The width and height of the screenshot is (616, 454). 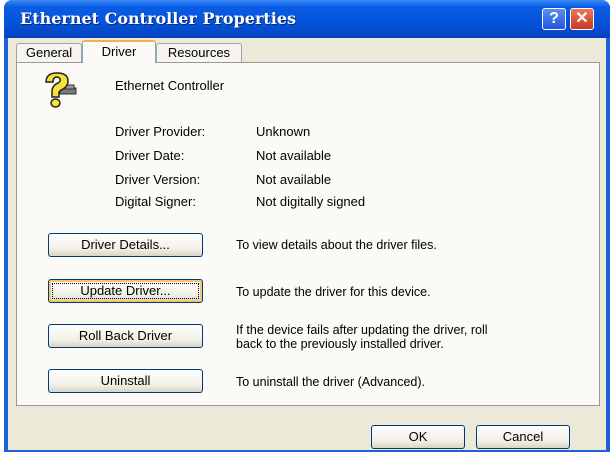 I want to click on roll-back-driver-button: Roll Back Driver, so click(x=125, y=336).